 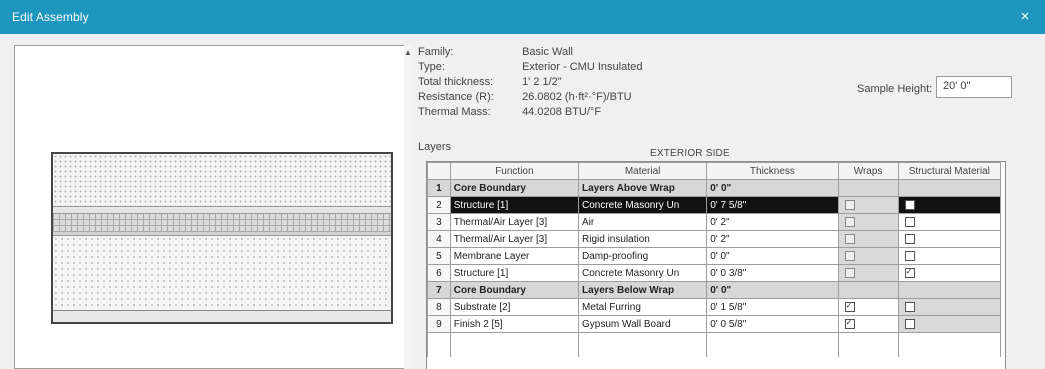 What do you see at coordinates (456, 97) in the screenshot?
I see `resistance-label: Resistance (R):` at bounding box center [456, 97].